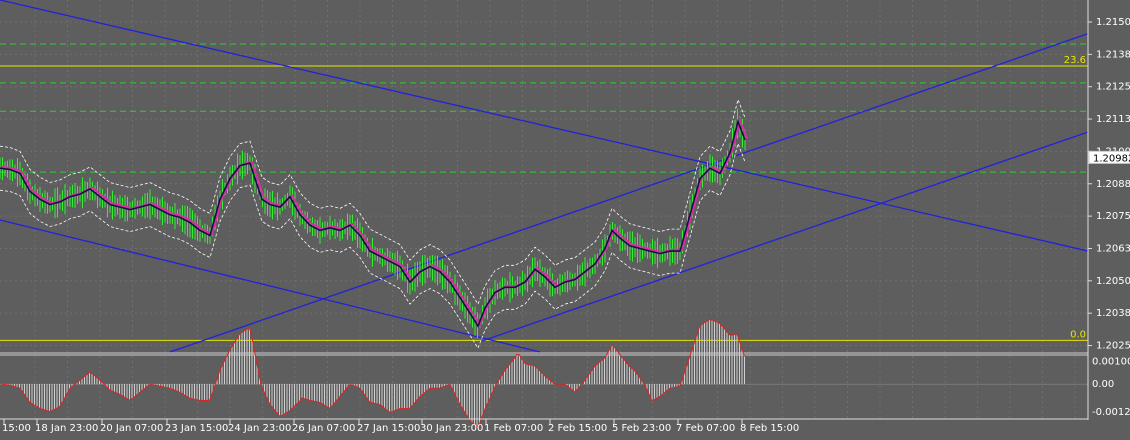  Describe the element at coordinates (451, 428) in the screenshot. I see `time-tick-label: 30 Jan 23:00` at that location.